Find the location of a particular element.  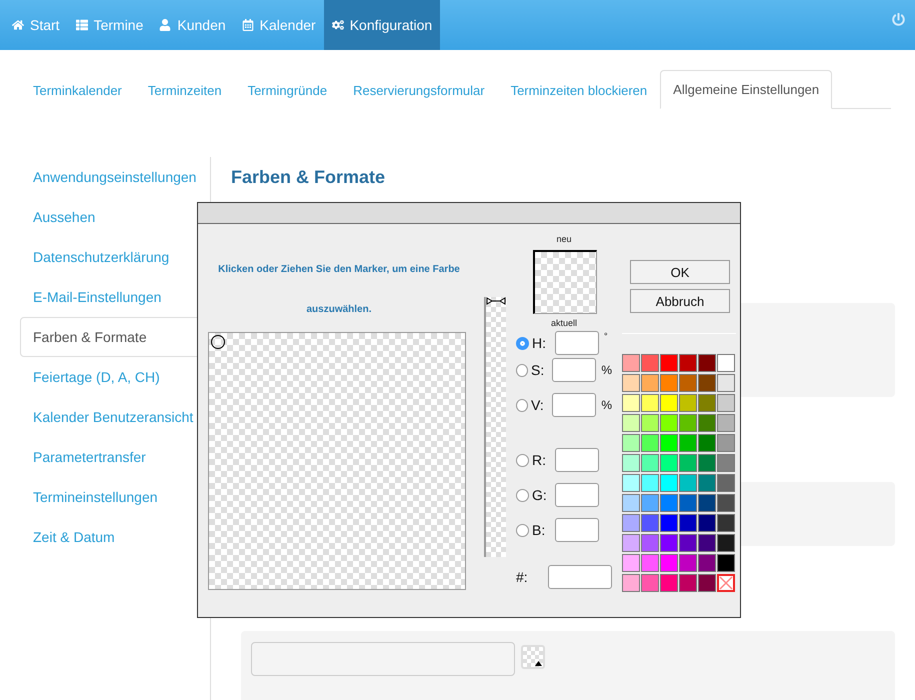

cancel-button: Abbruch is located at coordinates (680, 301).